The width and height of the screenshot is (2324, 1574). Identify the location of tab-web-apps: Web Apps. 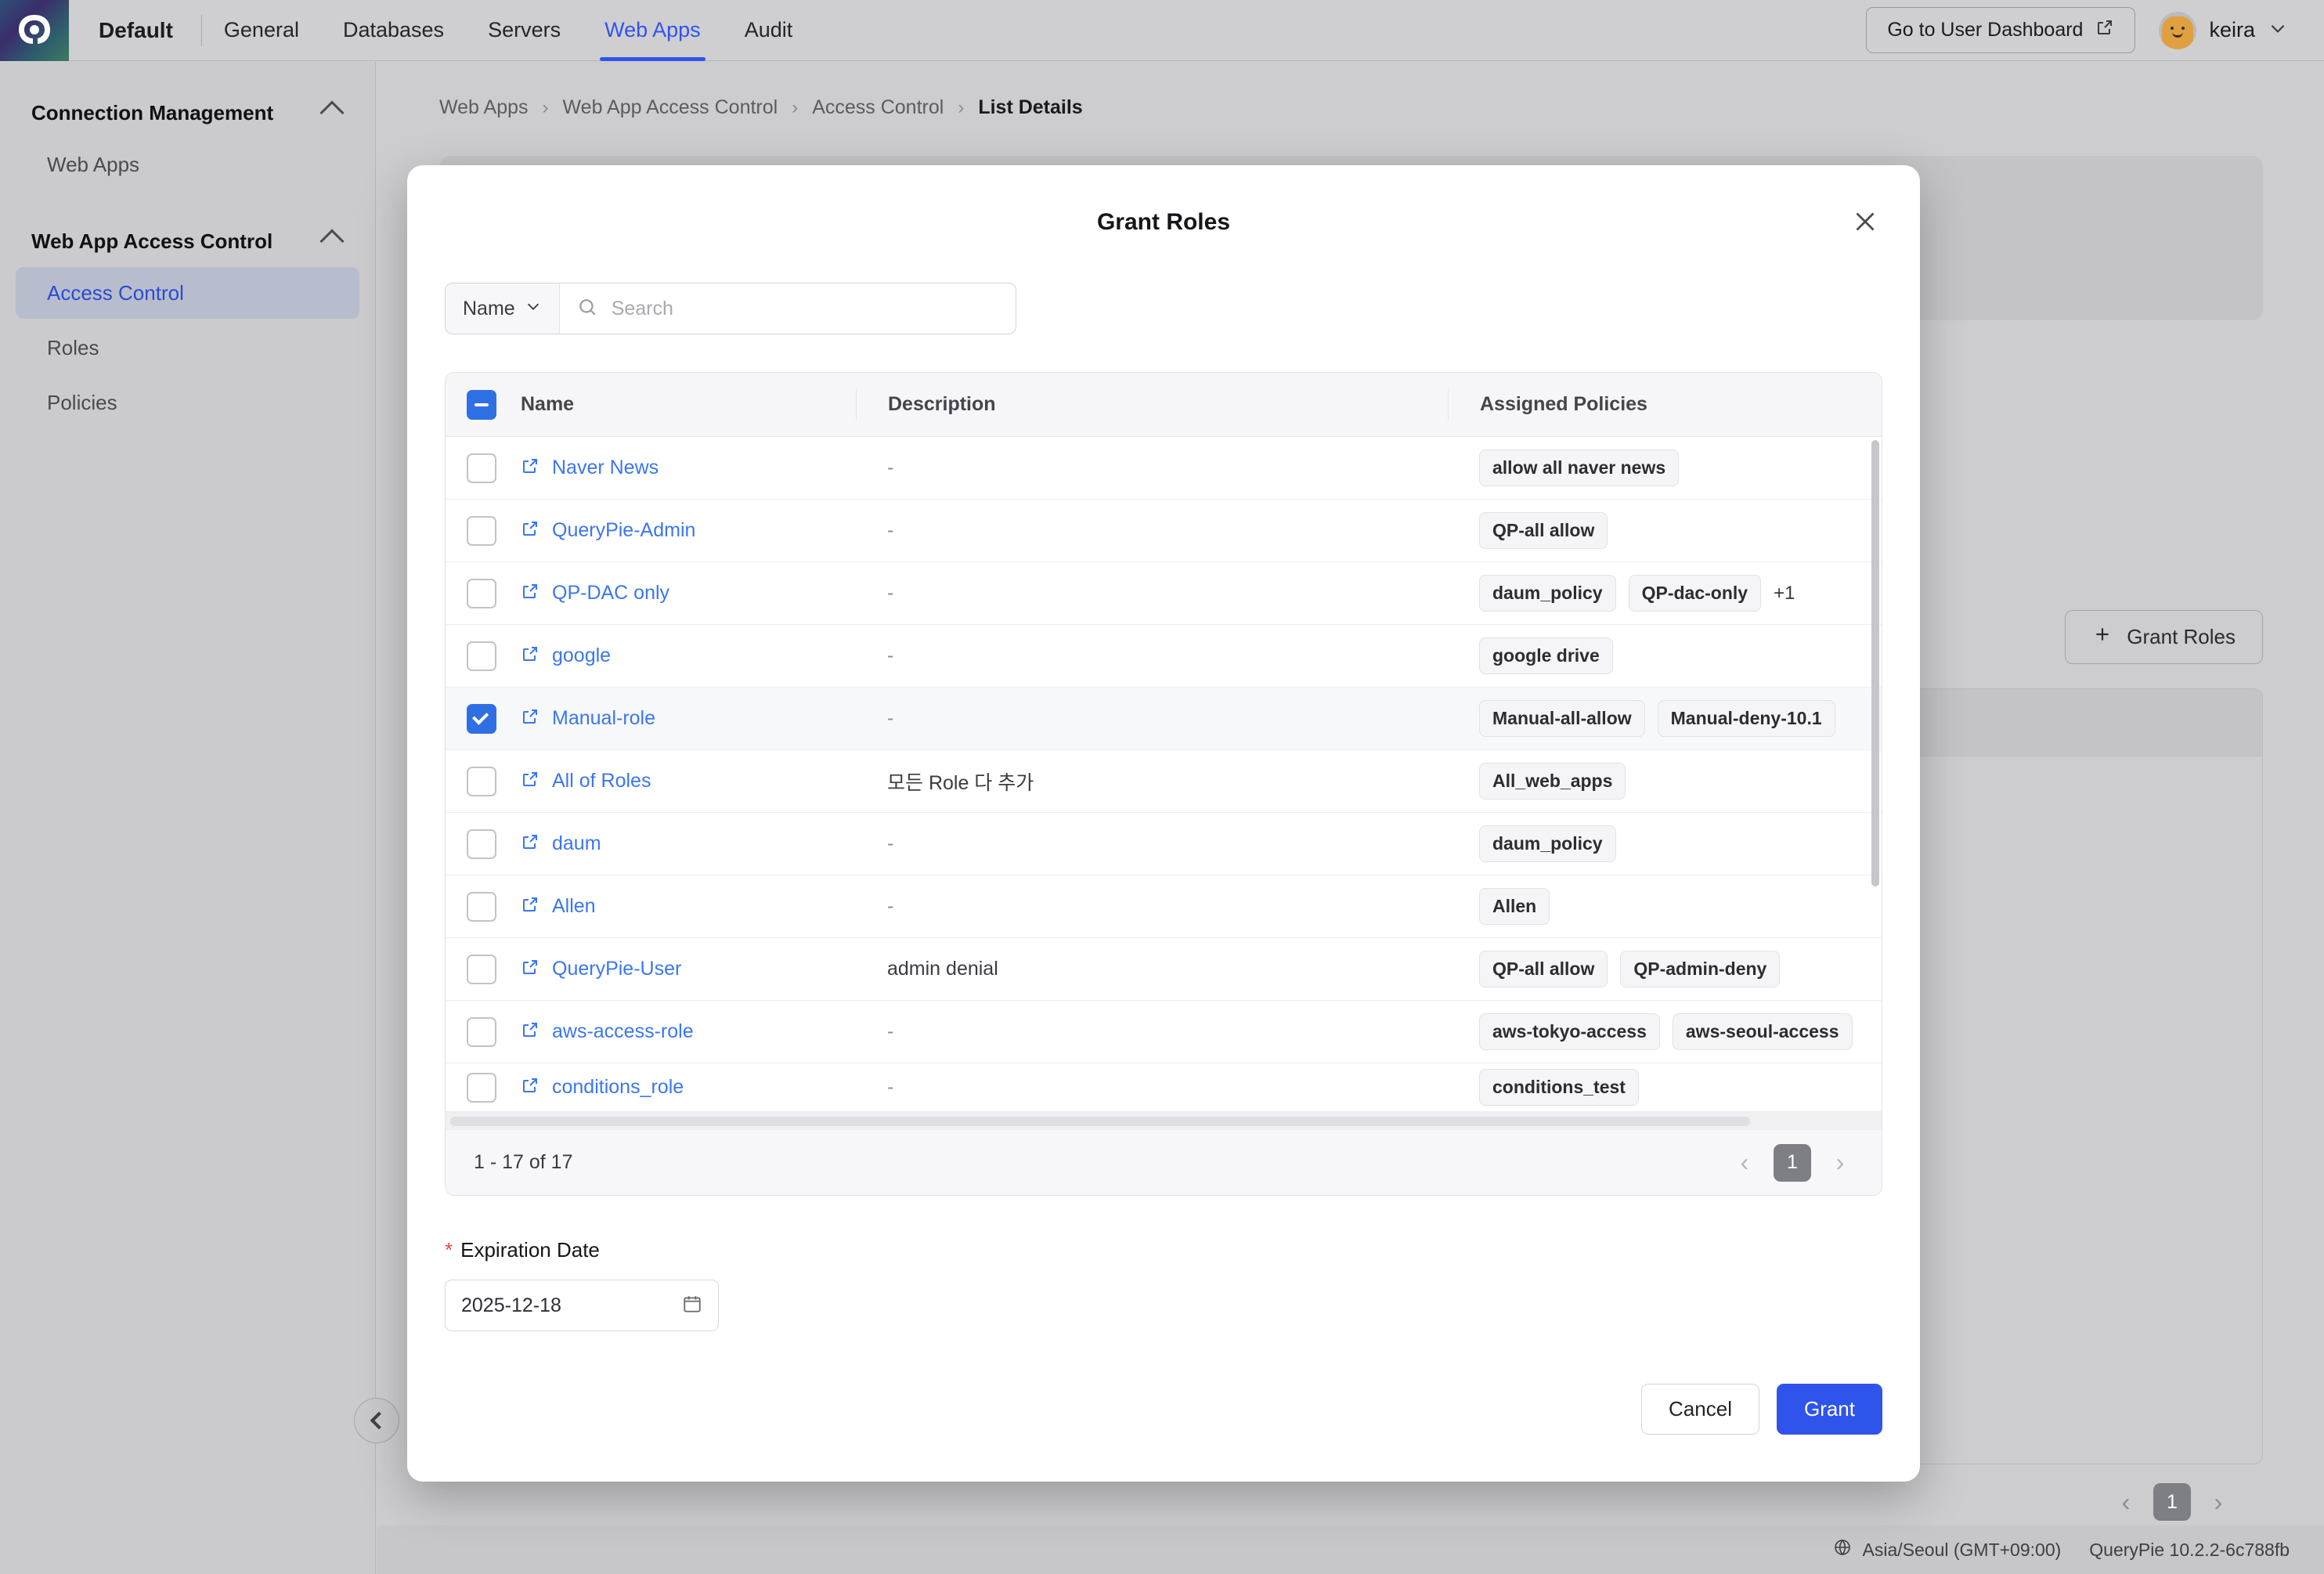
(653, 31).